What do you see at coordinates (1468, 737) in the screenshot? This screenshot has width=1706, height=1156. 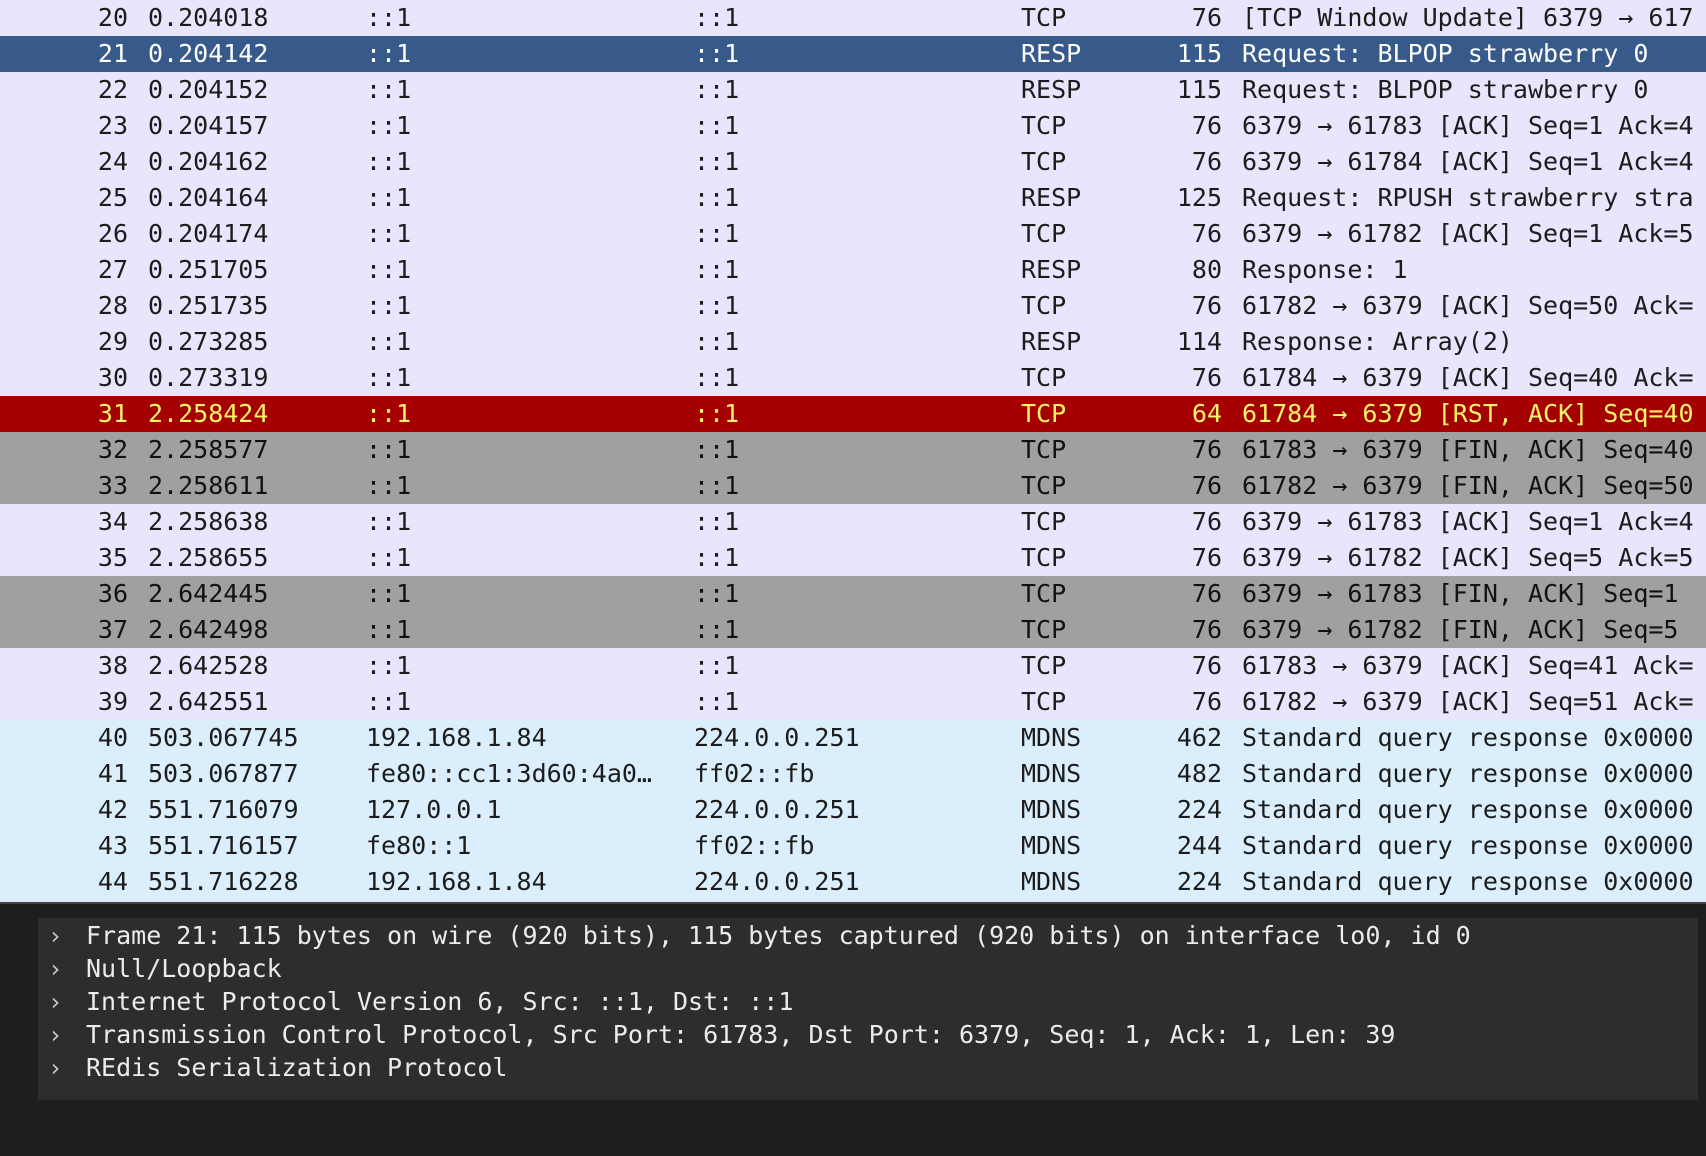 I see `packet-info: Standard query response 0x0000` at bounding box center [1468, 737].